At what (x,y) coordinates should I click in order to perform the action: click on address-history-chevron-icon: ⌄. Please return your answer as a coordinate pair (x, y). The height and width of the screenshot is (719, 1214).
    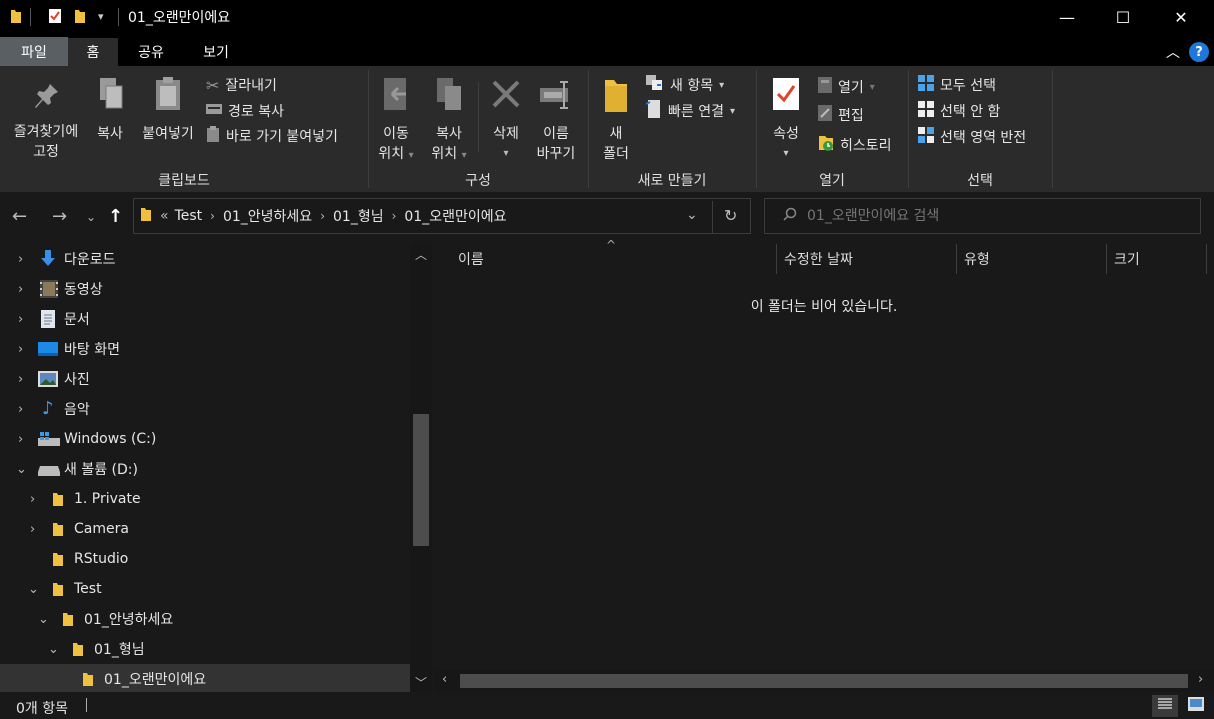
    Looking at the image, I should click on (692, 215).